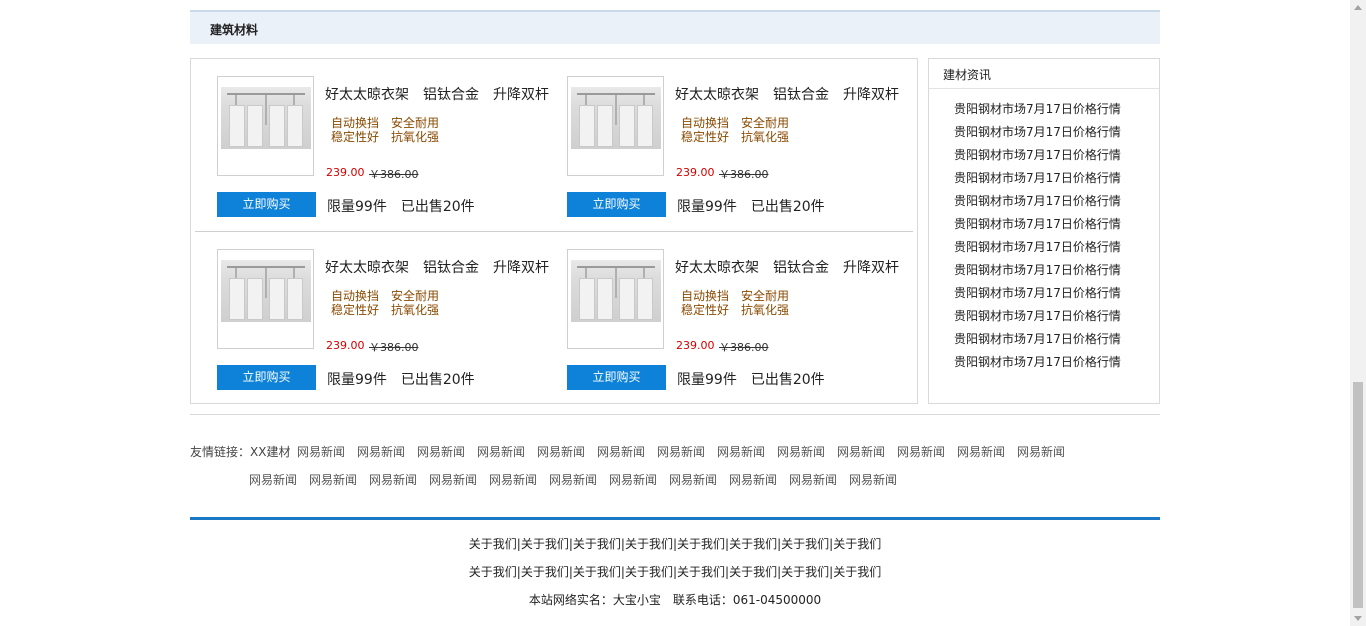 The height and width of the screenshot is (626, 1366). What do you see at coordinates (1358, 7) in the screenshot?
I see `scroll-up-arrow-icon` at bounding box center [1358, 7].